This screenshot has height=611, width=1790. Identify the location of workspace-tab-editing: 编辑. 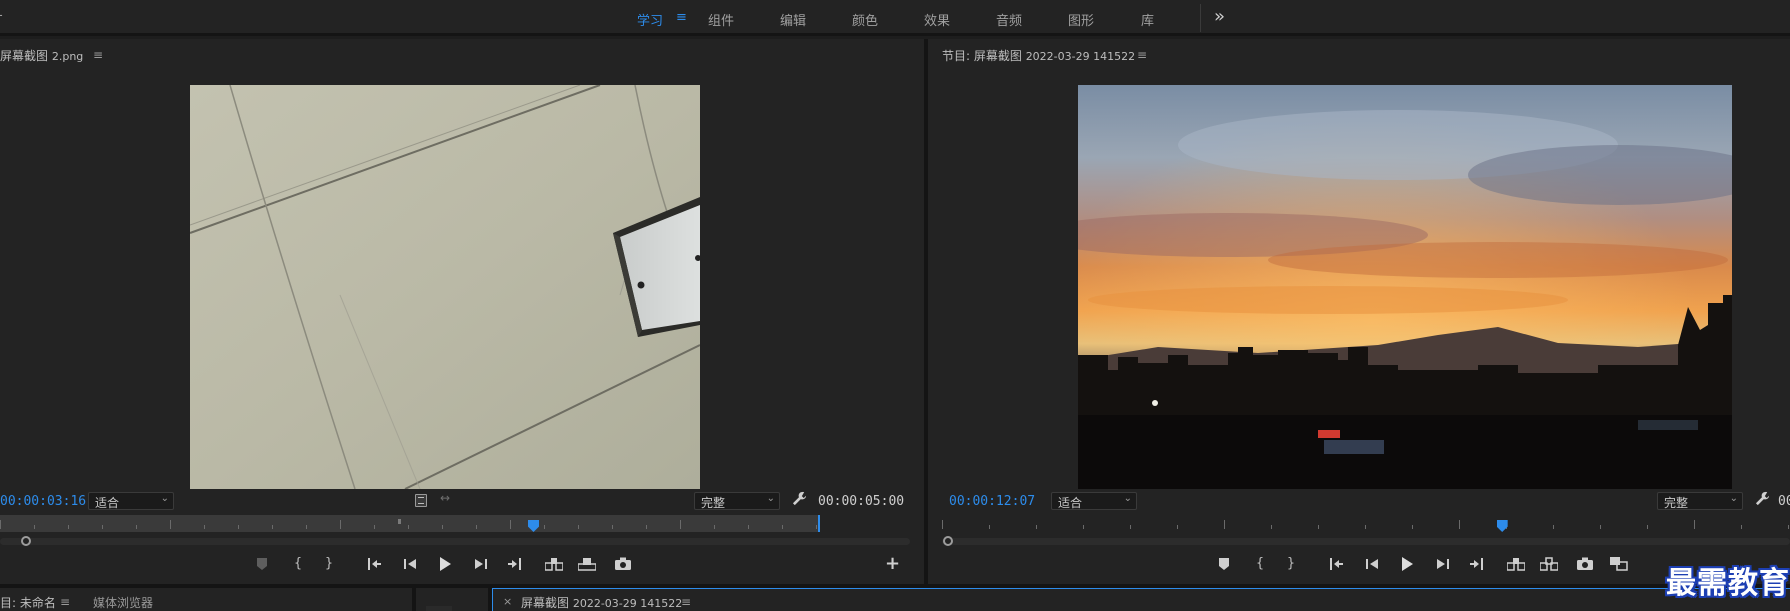
(793, 19).